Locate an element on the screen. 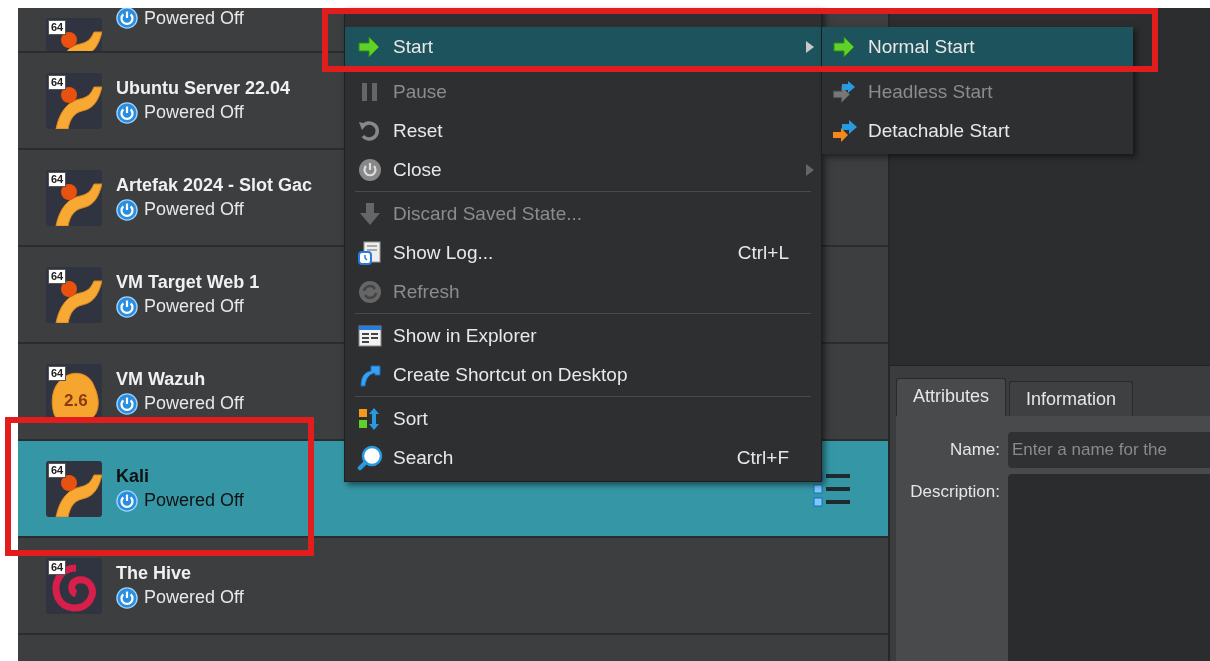  arrows-icon is located at coordinates (845, 130).